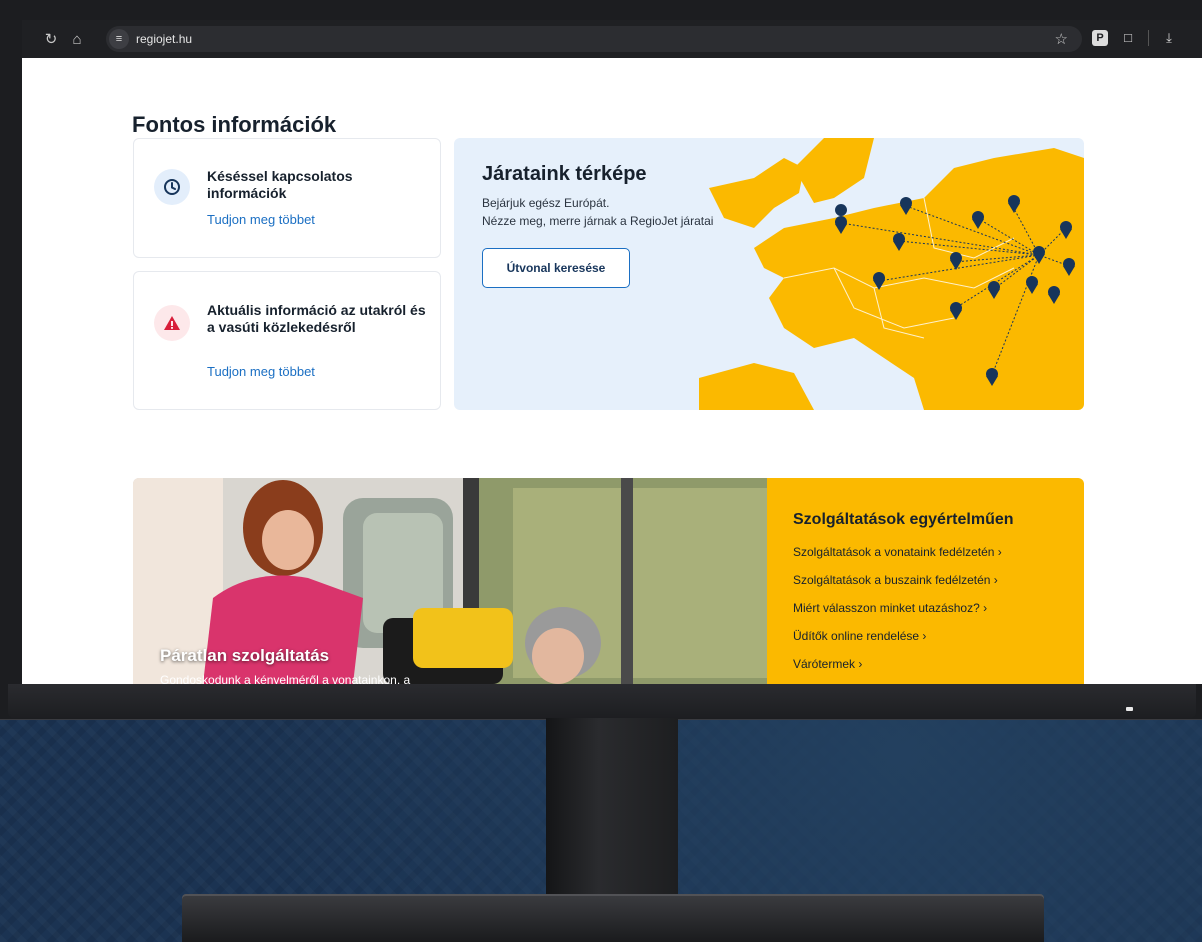  Describe the element at coordinates (234, 124) in the screenshot. I see `page-title: Fontos információk` at that location.